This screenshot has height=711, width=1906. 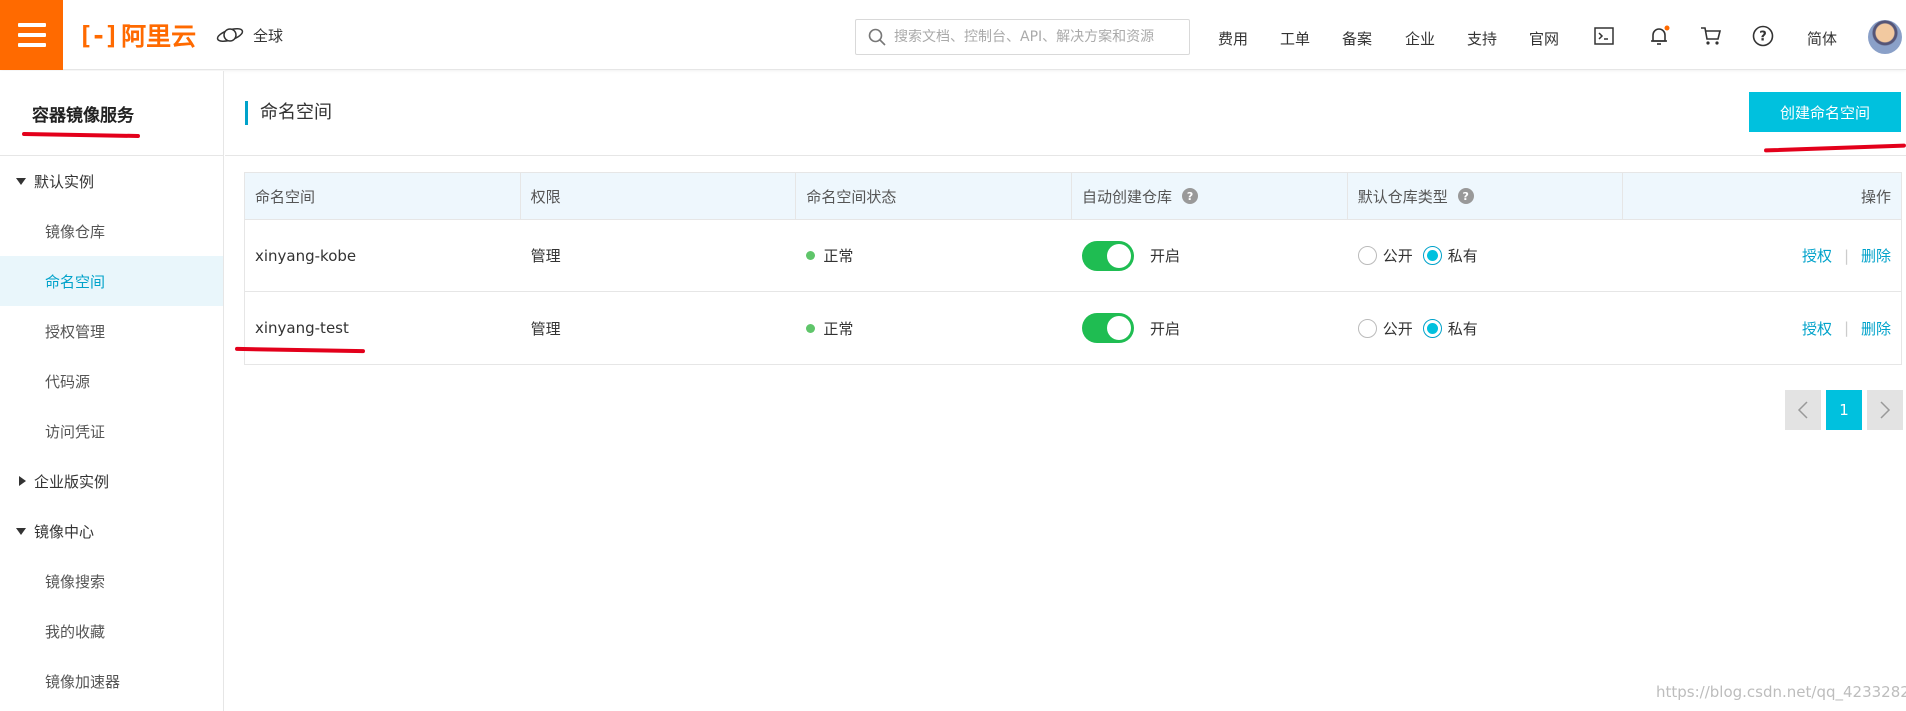 I want to click on cart-icon, so click(x=1711, y=36).